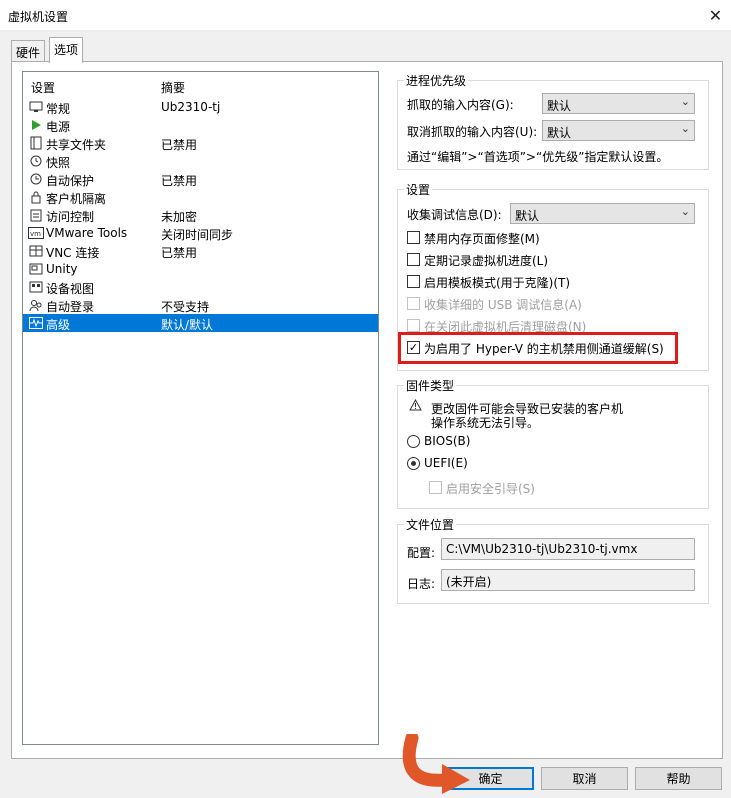  Describe the element at coordinates (538, 348) in the screenshot. I see `annotation-highlight-box` at that location.